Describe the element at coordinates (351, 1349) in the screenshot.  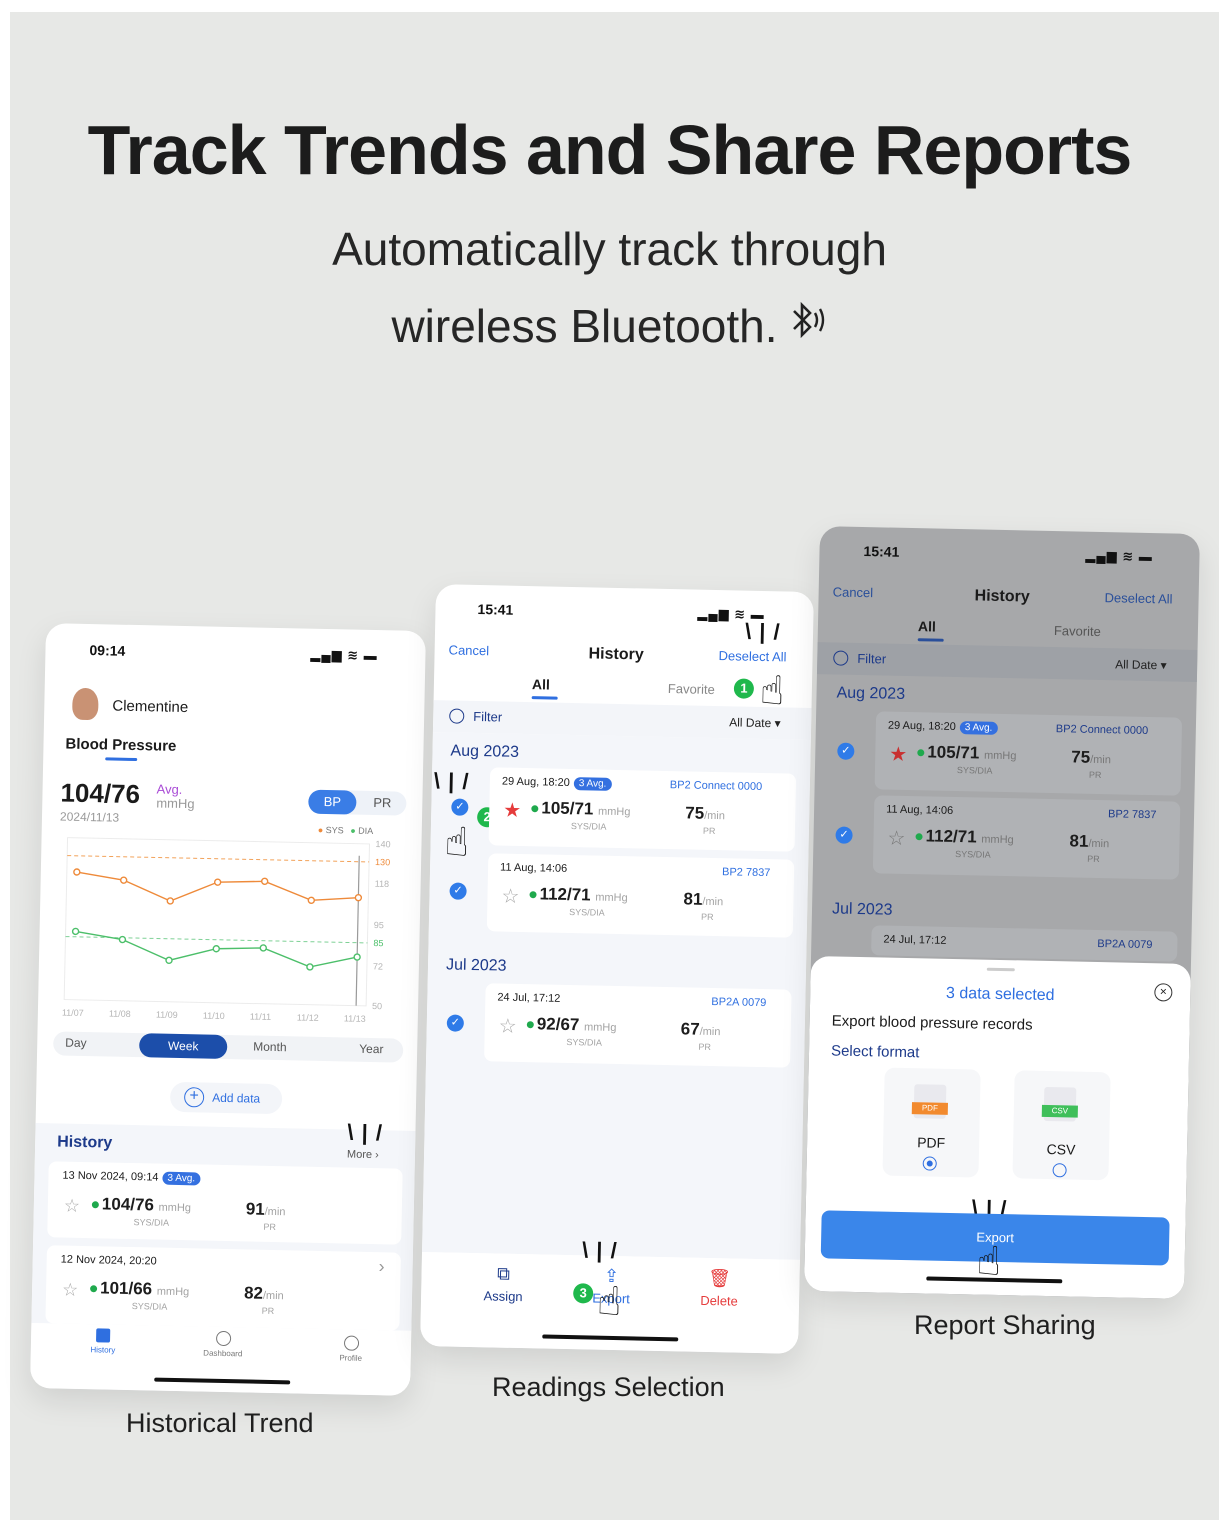
I see `tab-profile: Profile` at that location.